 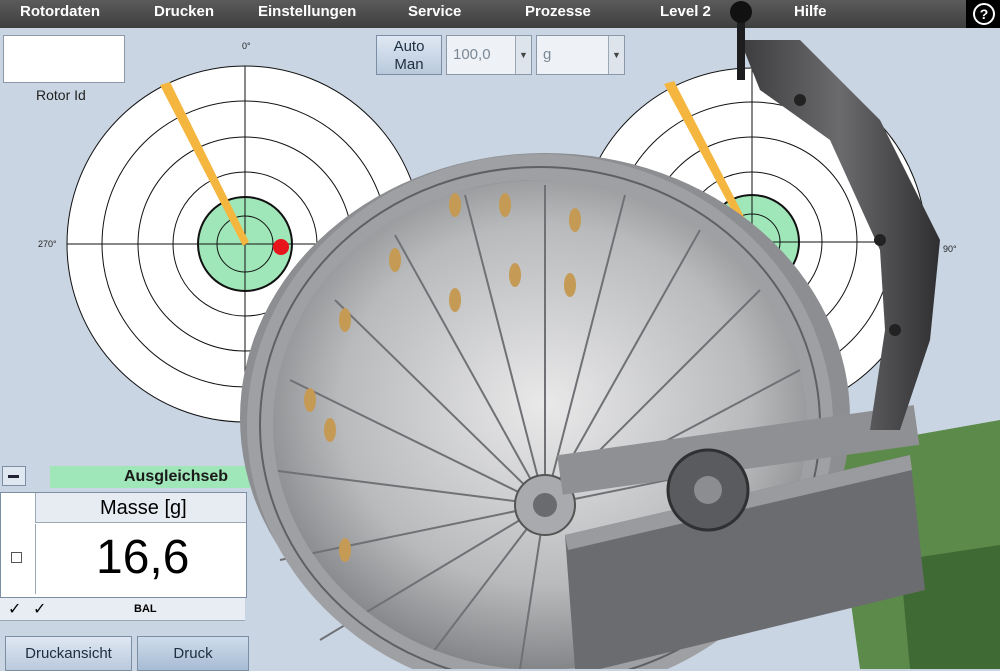 I want to click on pulley-center, so click(x=708, y=490).